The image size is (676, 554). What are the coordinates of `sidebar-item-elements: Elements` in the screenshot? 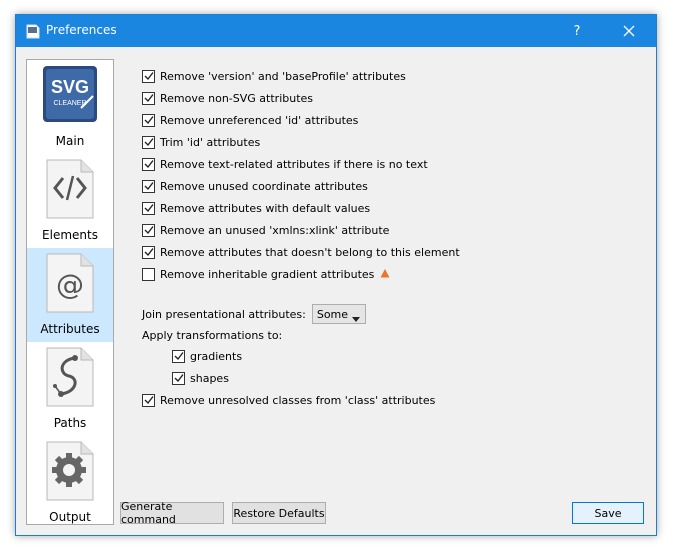 It's located at (70, 201).